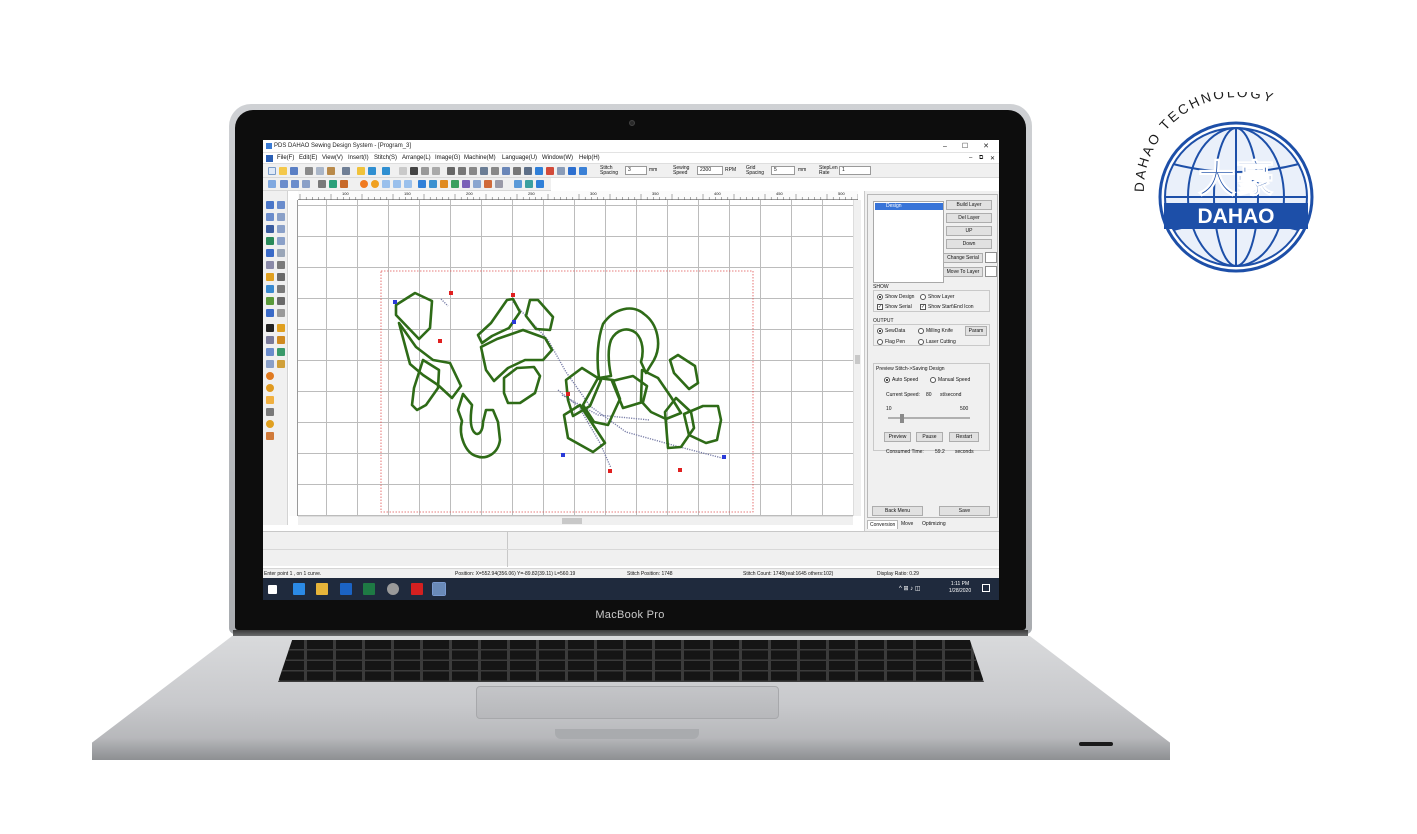  I want to click on show-serial-checkbox: ✓, so click(880, 307).